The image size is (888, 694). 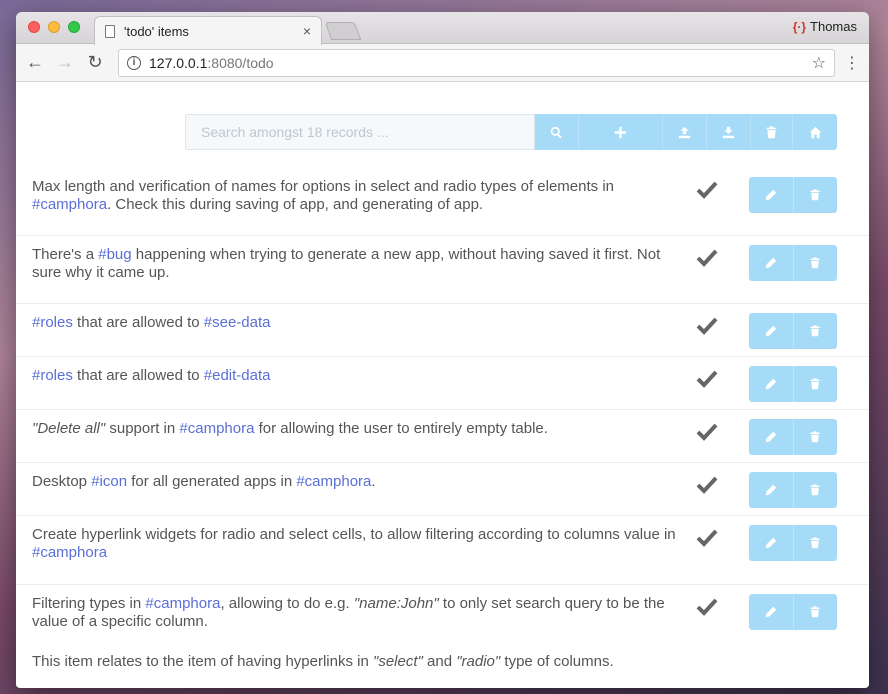 What do you see at coordinates (142, 428) in the screenshot?
I see `text-fragment: support in` at bounding box center [142, 428].